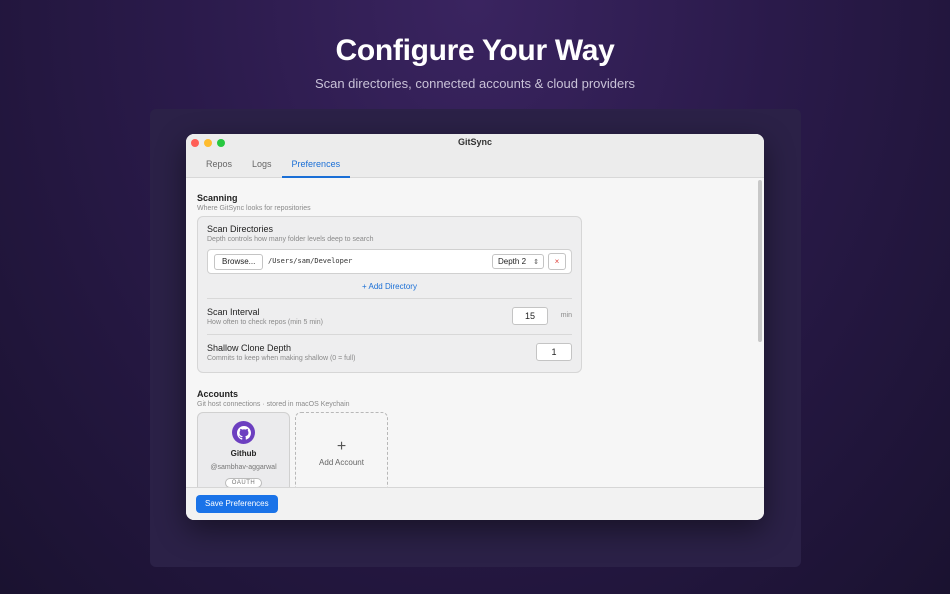  What do you see at coordinates (243, 453) in the screenshot?
I see `account-provider: Github` at bounding box center [243, 453].